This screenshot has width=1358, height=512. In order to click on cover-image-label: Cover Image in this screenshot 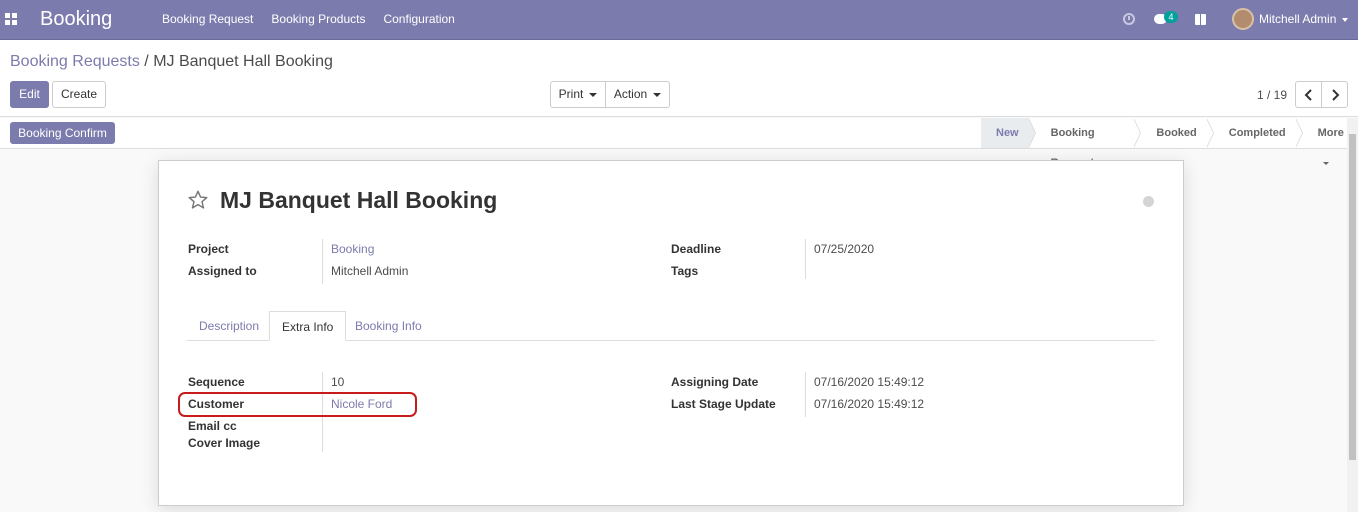, I will do `click(224, 443)`.